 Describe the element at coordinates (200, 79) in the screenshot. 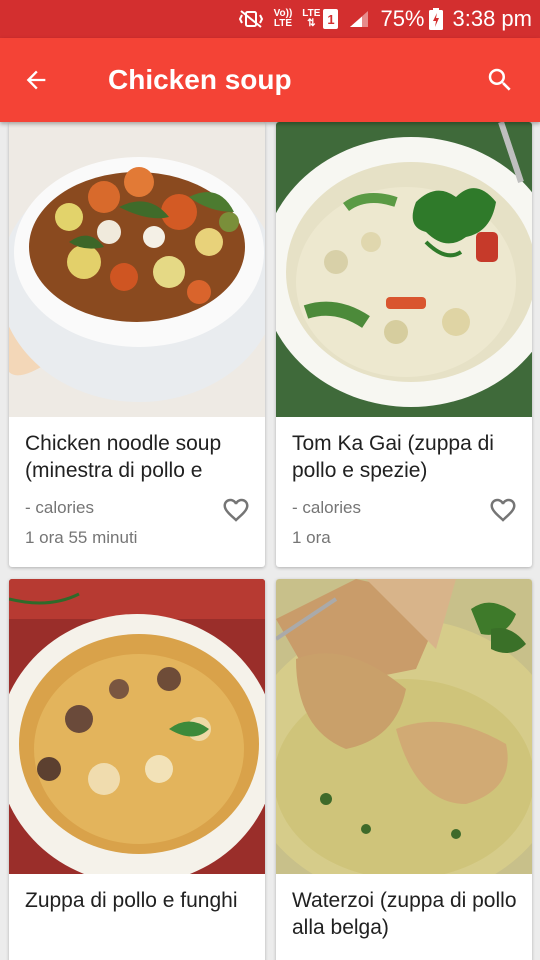

I see `page-title: Chicken soup` at that location.